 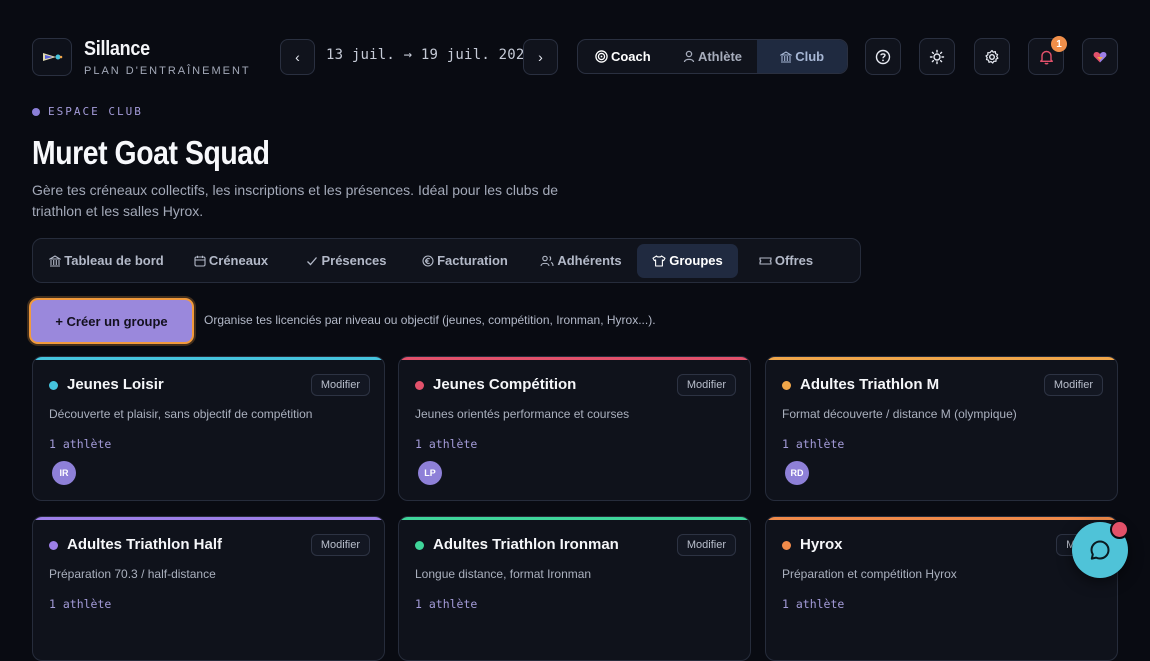 I want to click on tab-offres: Offres, so click(x=786, y=261).